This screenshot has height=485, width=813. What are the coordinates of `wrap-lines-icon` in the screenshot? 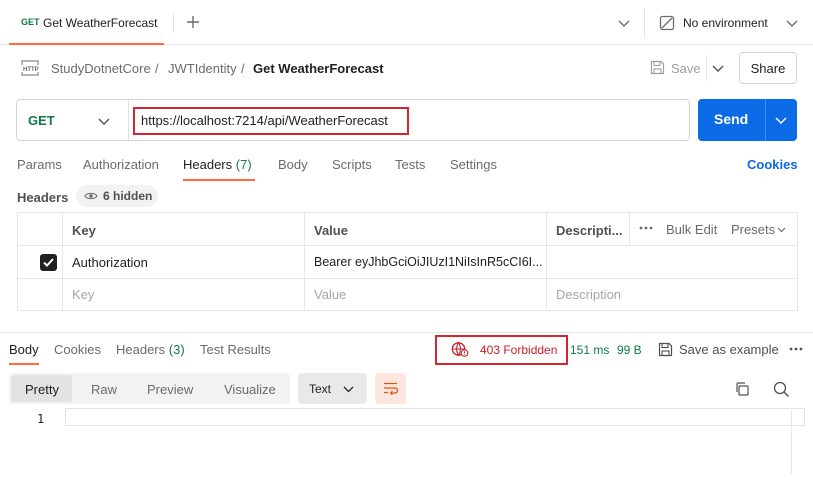 It's located at (390, 388).